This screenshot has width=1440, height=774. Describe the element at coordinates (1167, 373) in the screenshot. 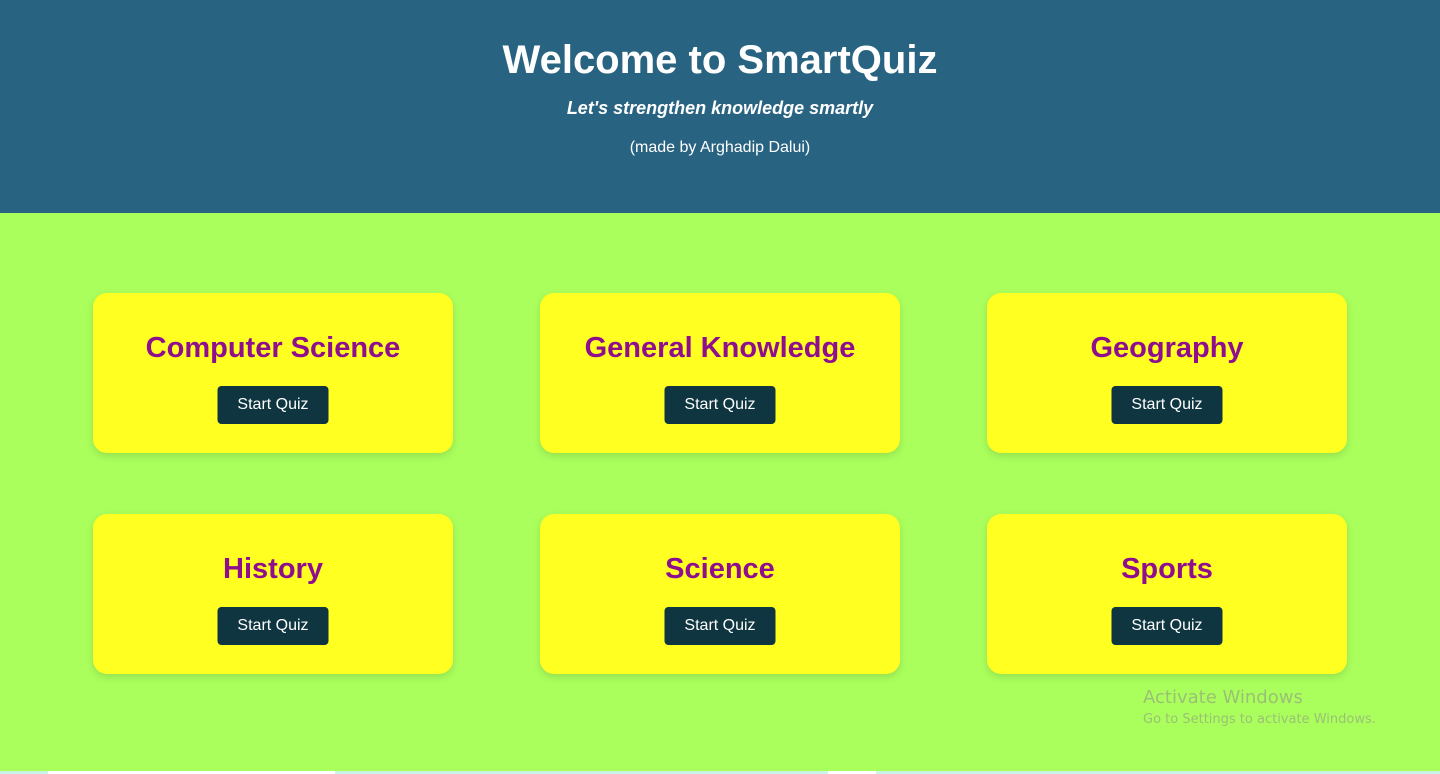

I see `quiz-card-geography: Geography Start Quiz` at that location.